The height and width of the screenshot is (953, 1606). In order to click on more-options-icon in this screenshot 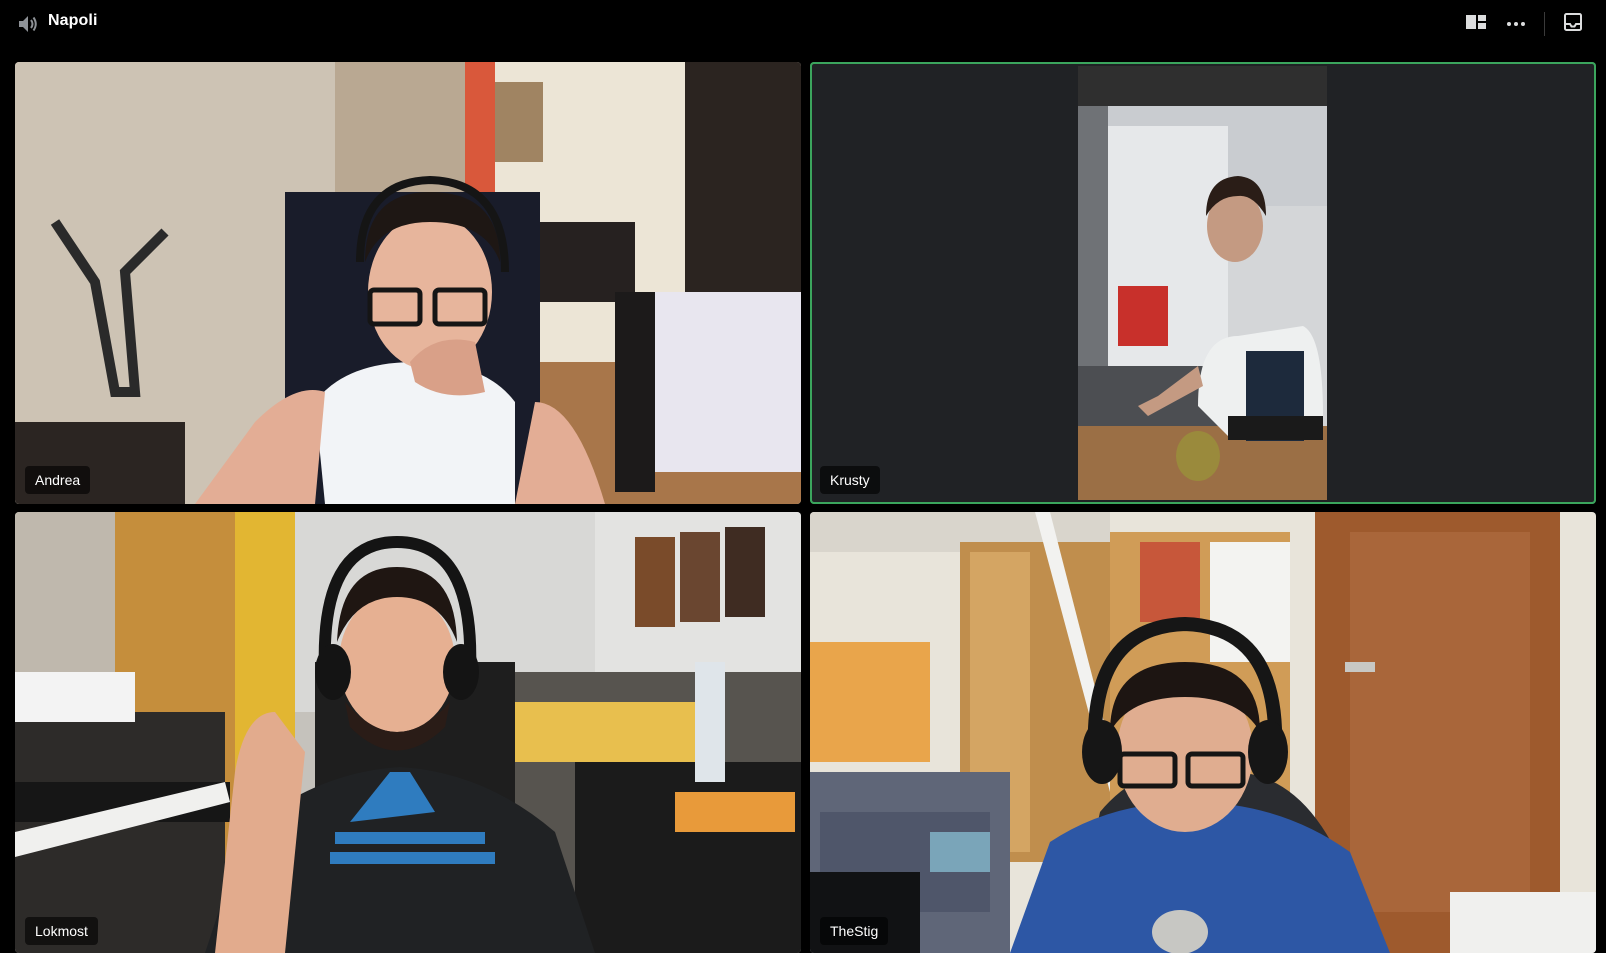, I will do `click(1516, 24)`.